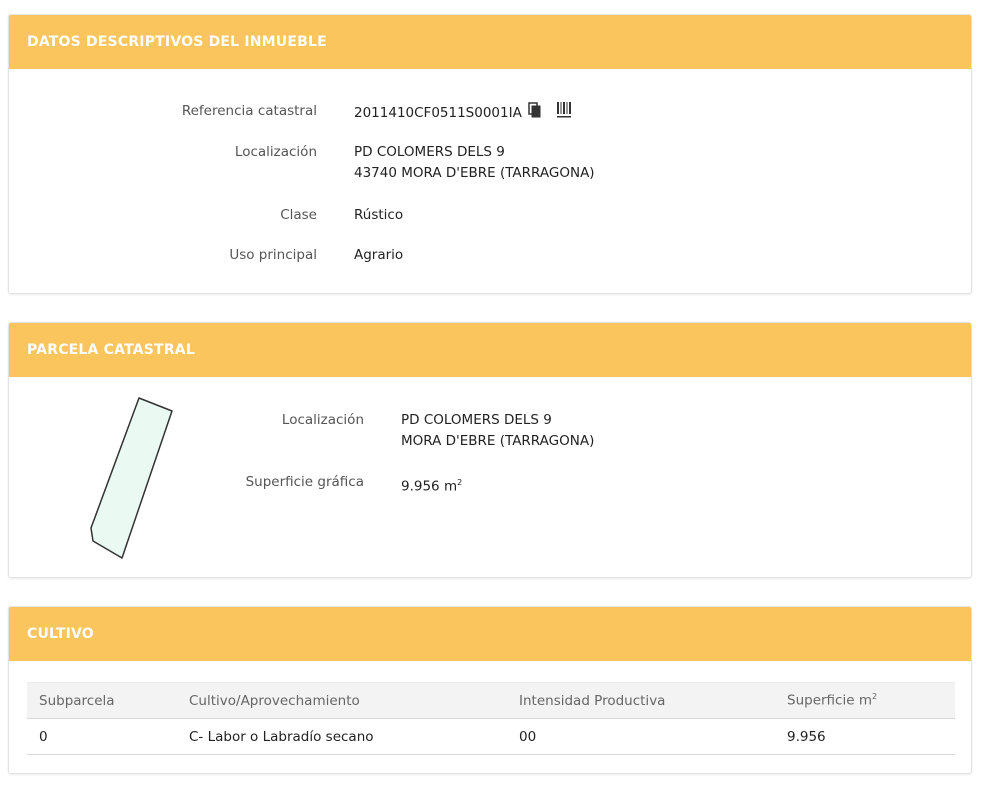 The height and width of the screenshot is (800, 1000). Describe the element at coordinates (829, 700) in the screenshot. I see `col-superficie-label: Superficie m` at that location.